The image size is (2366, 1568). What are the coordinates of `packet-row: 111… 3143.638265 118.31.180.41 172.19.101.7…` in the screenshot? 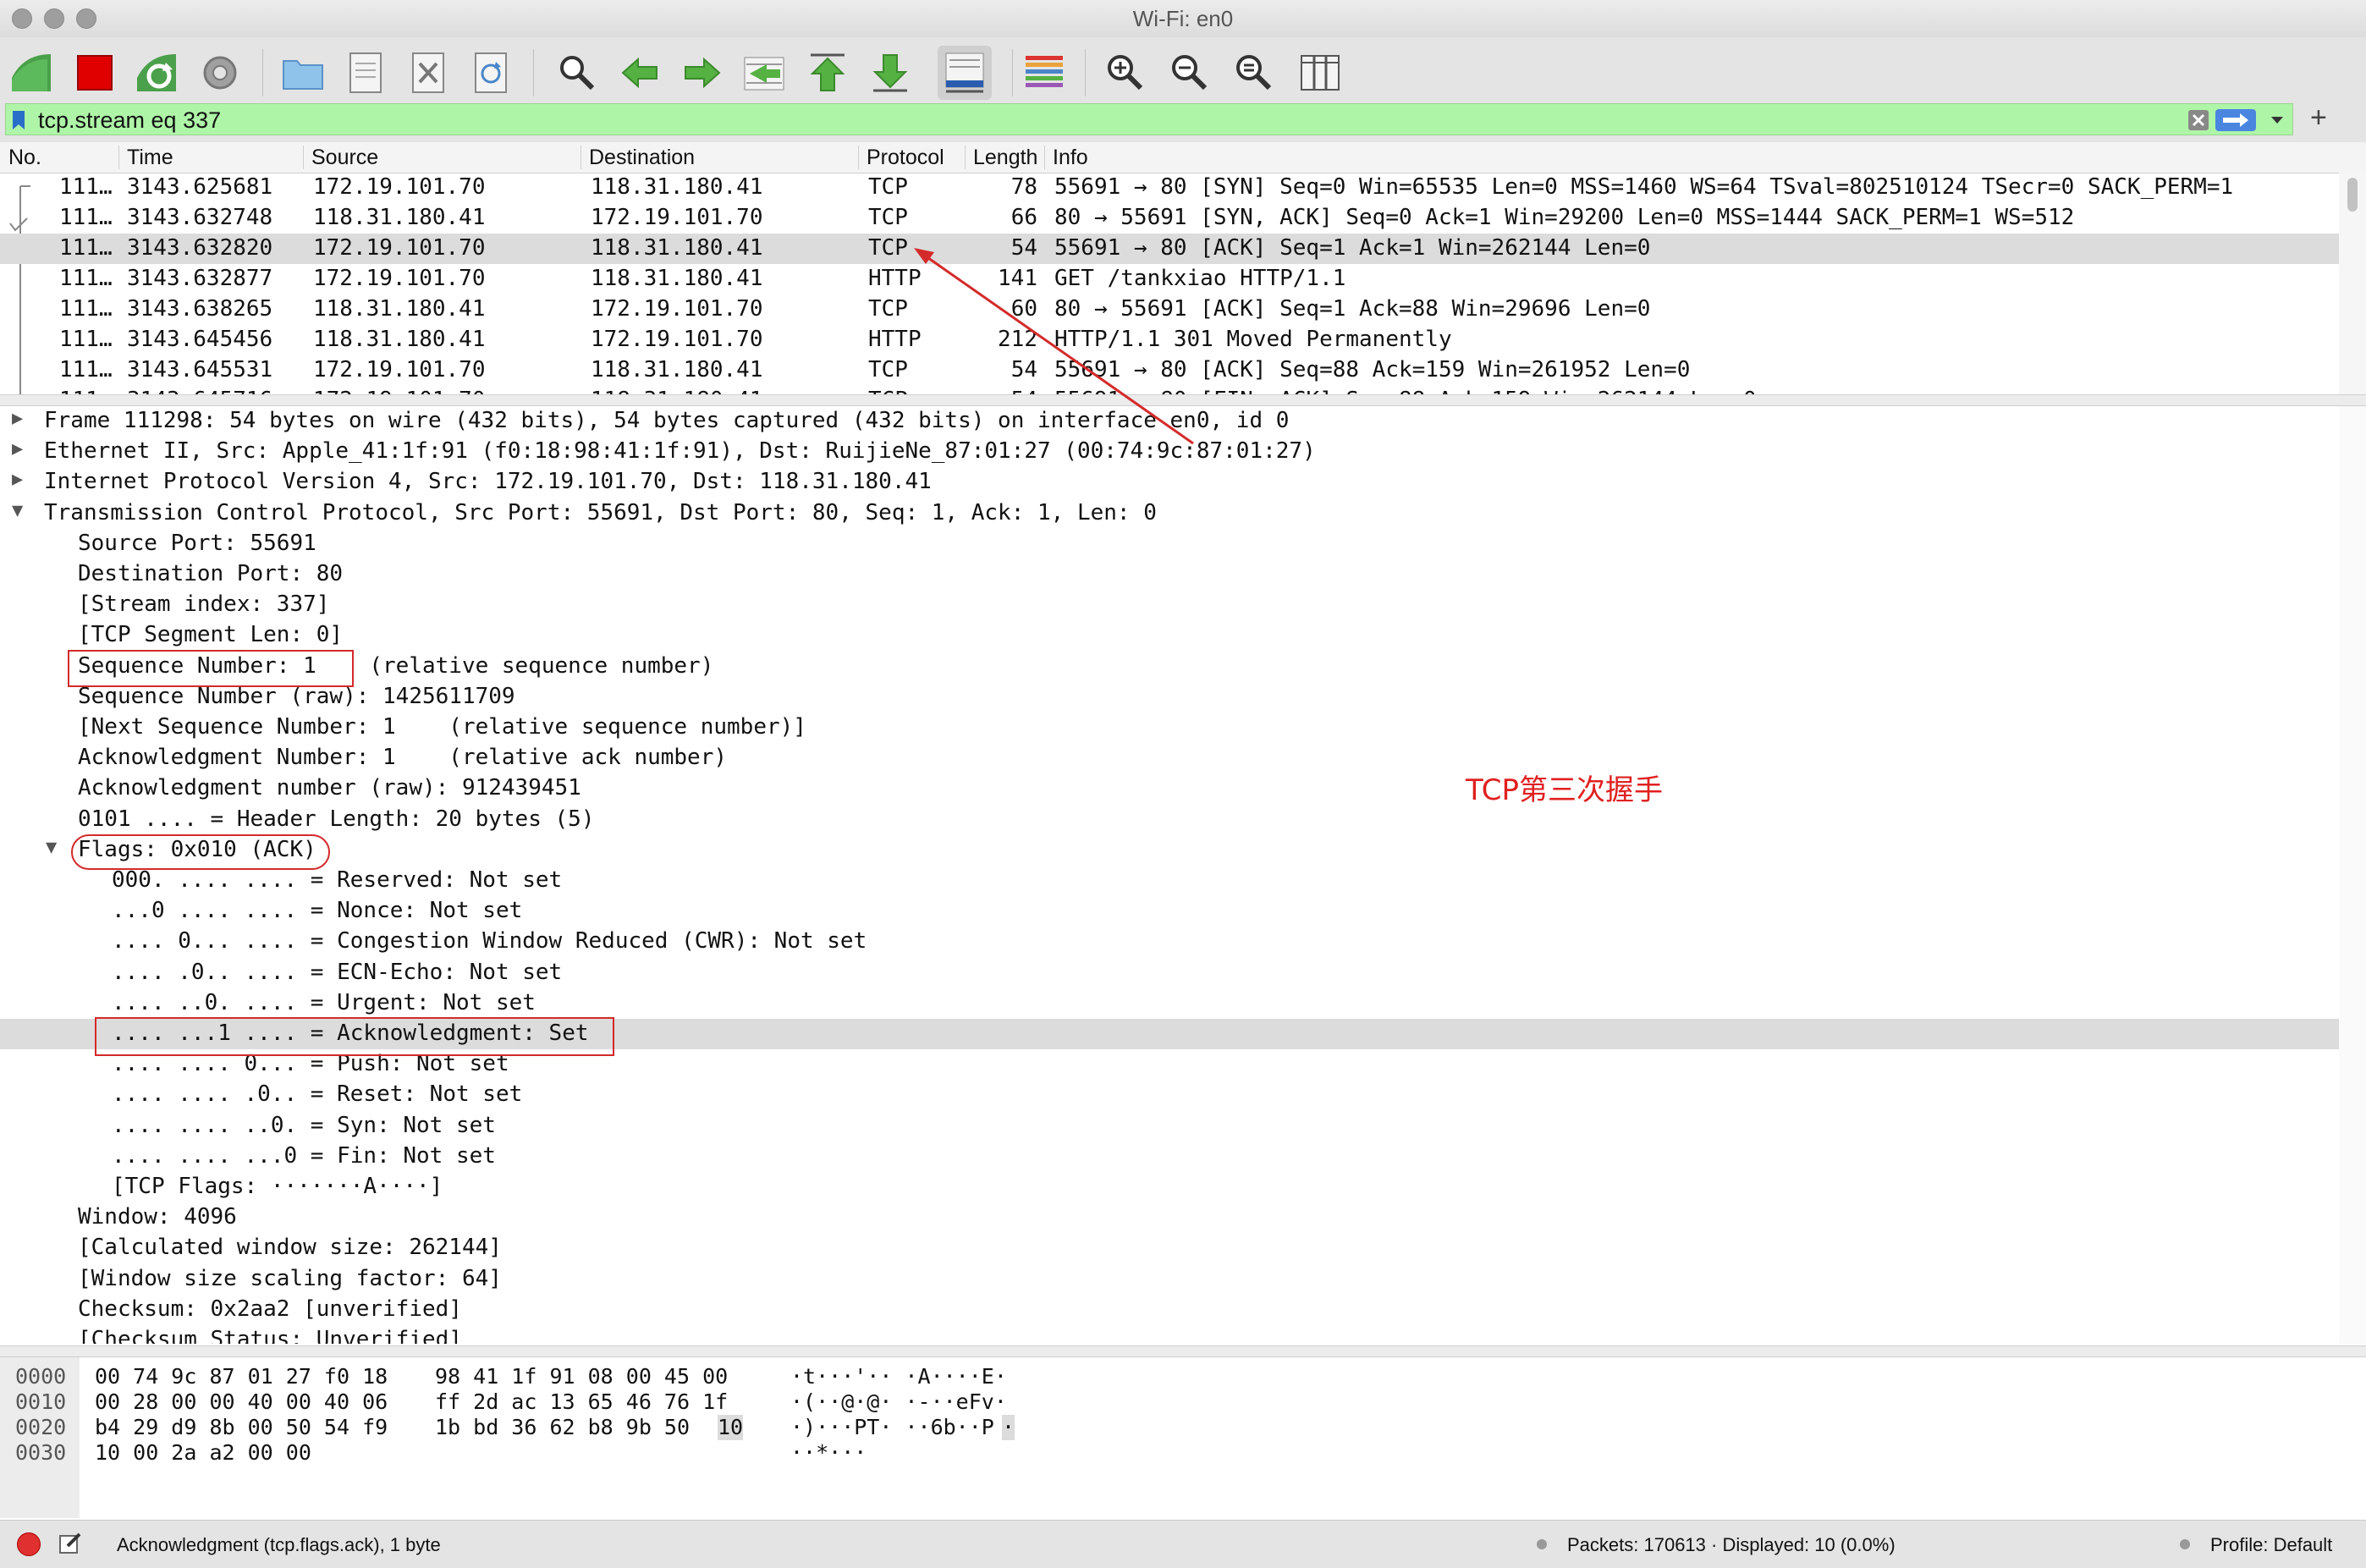 It's located at (1169, 309).